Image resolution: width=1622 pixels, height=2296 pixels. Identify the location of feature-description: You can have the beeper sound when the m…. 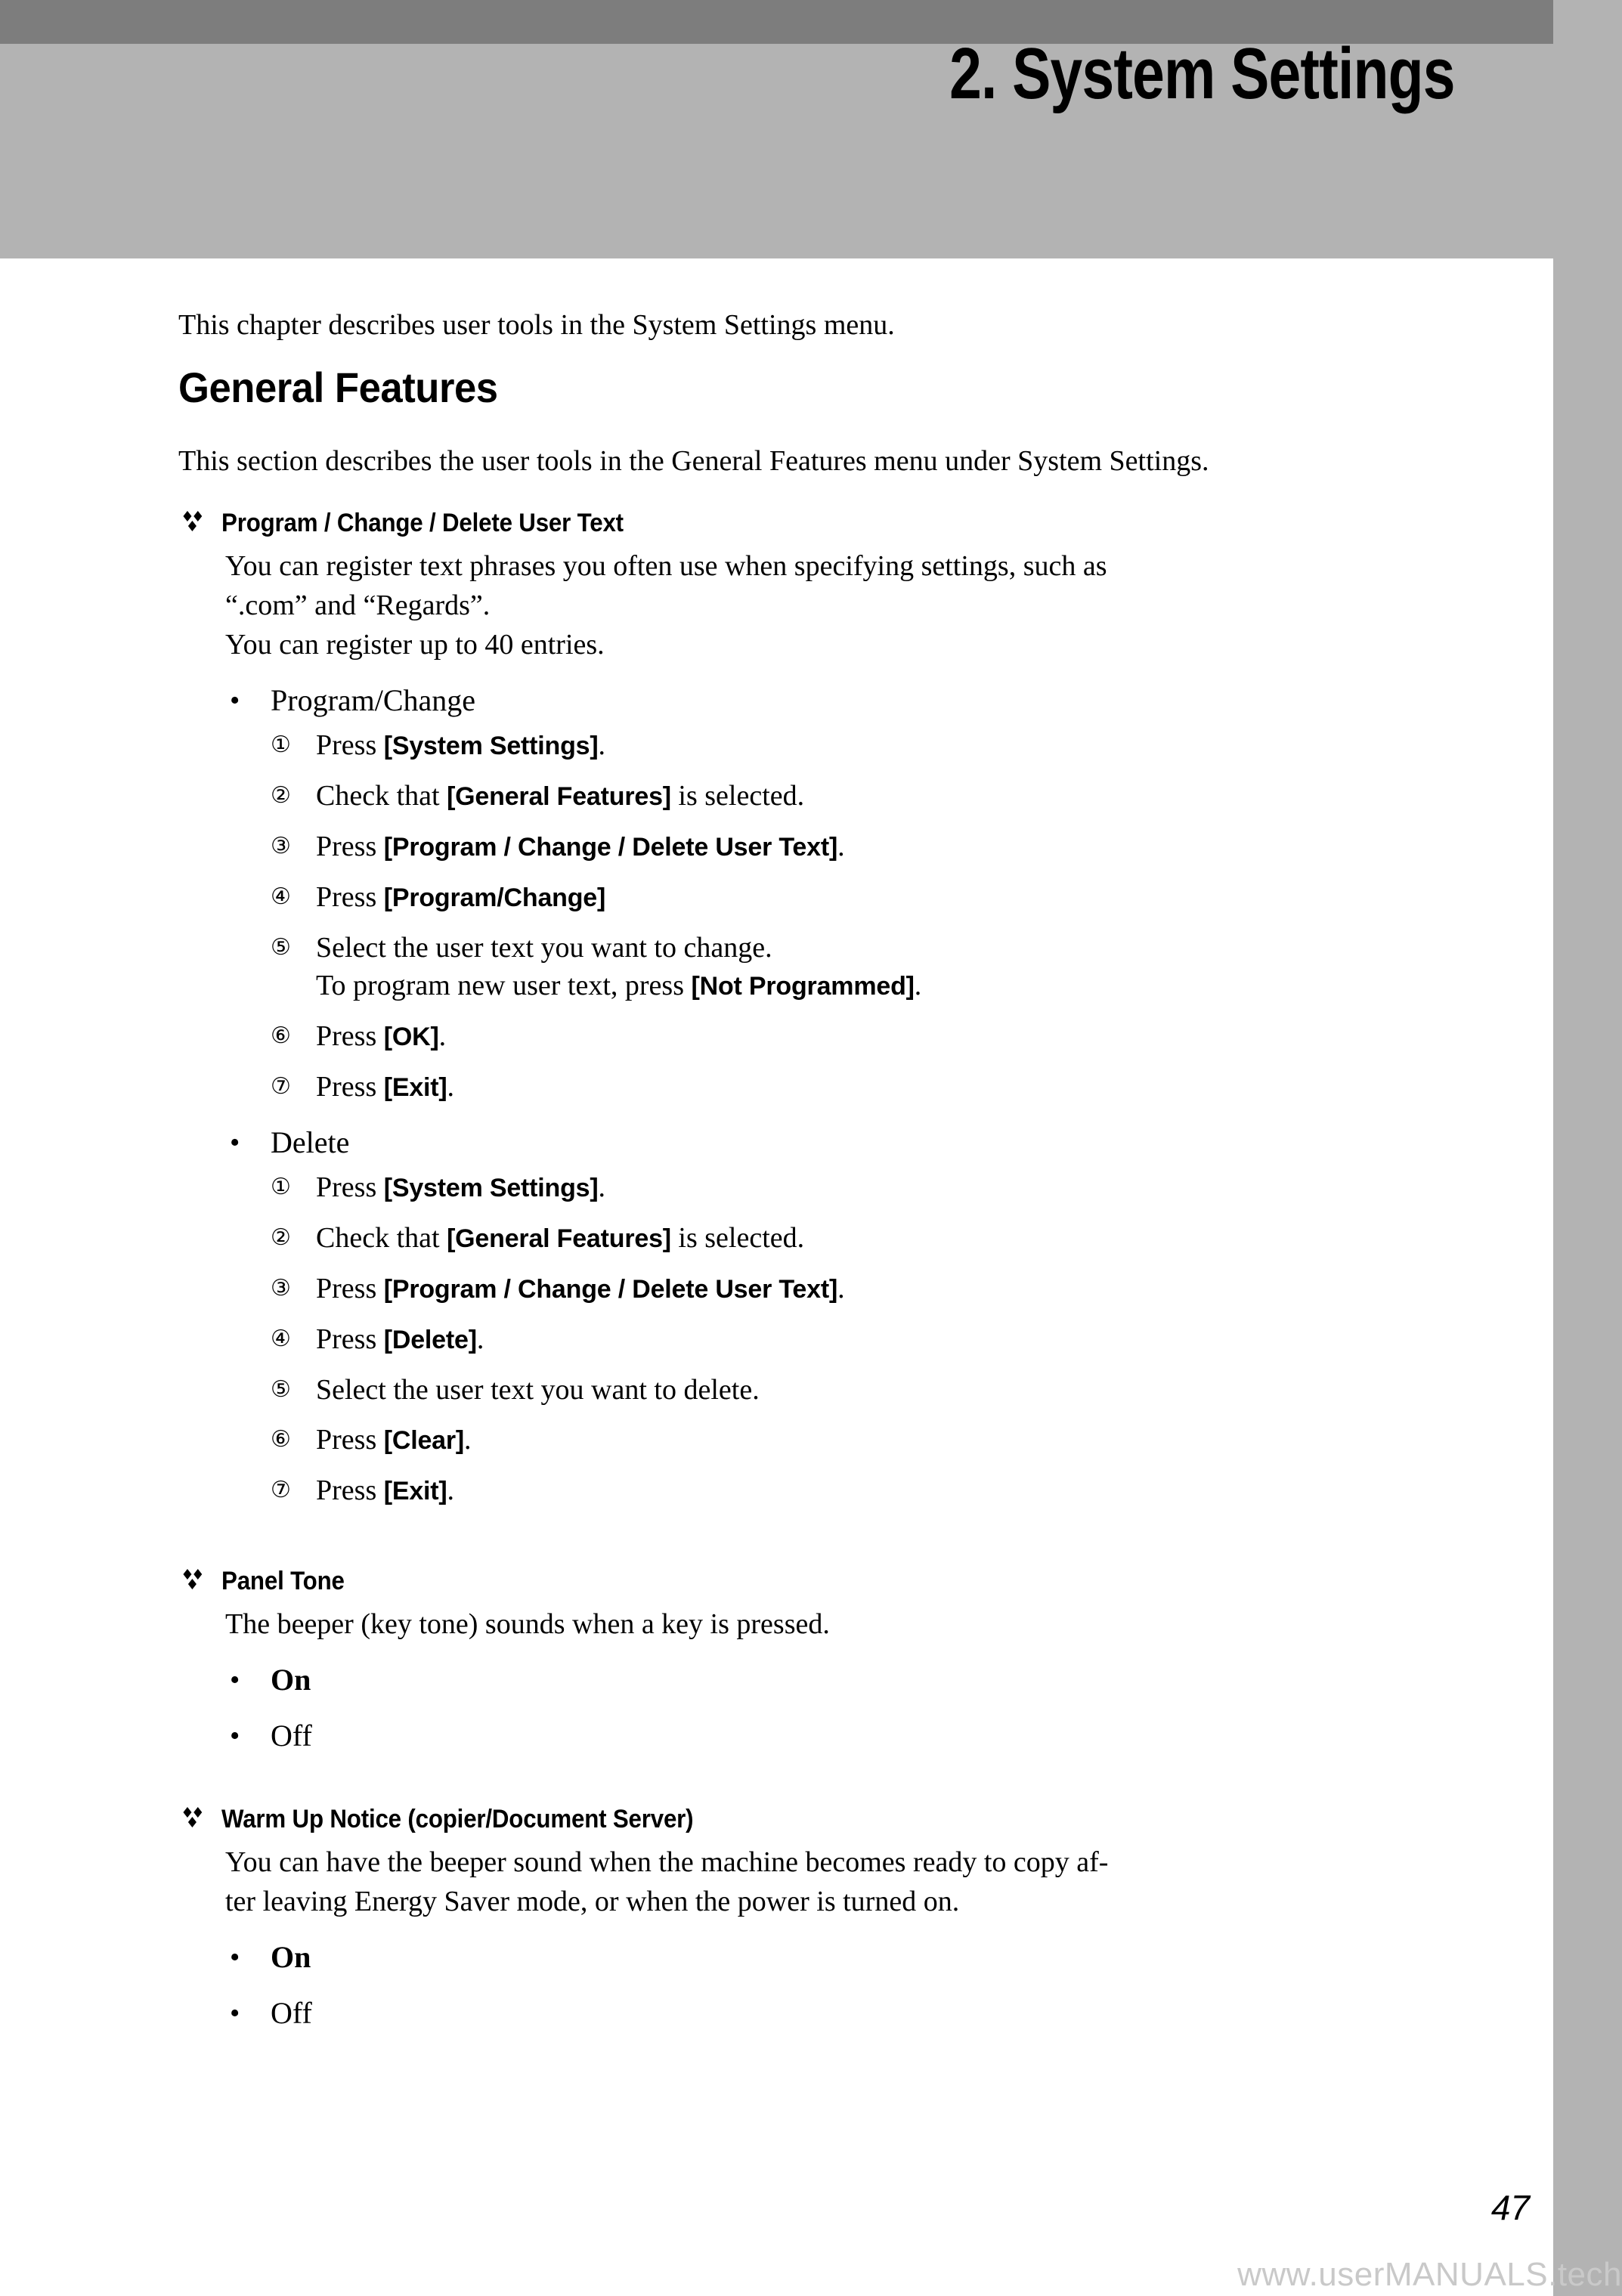
(820, 1882).